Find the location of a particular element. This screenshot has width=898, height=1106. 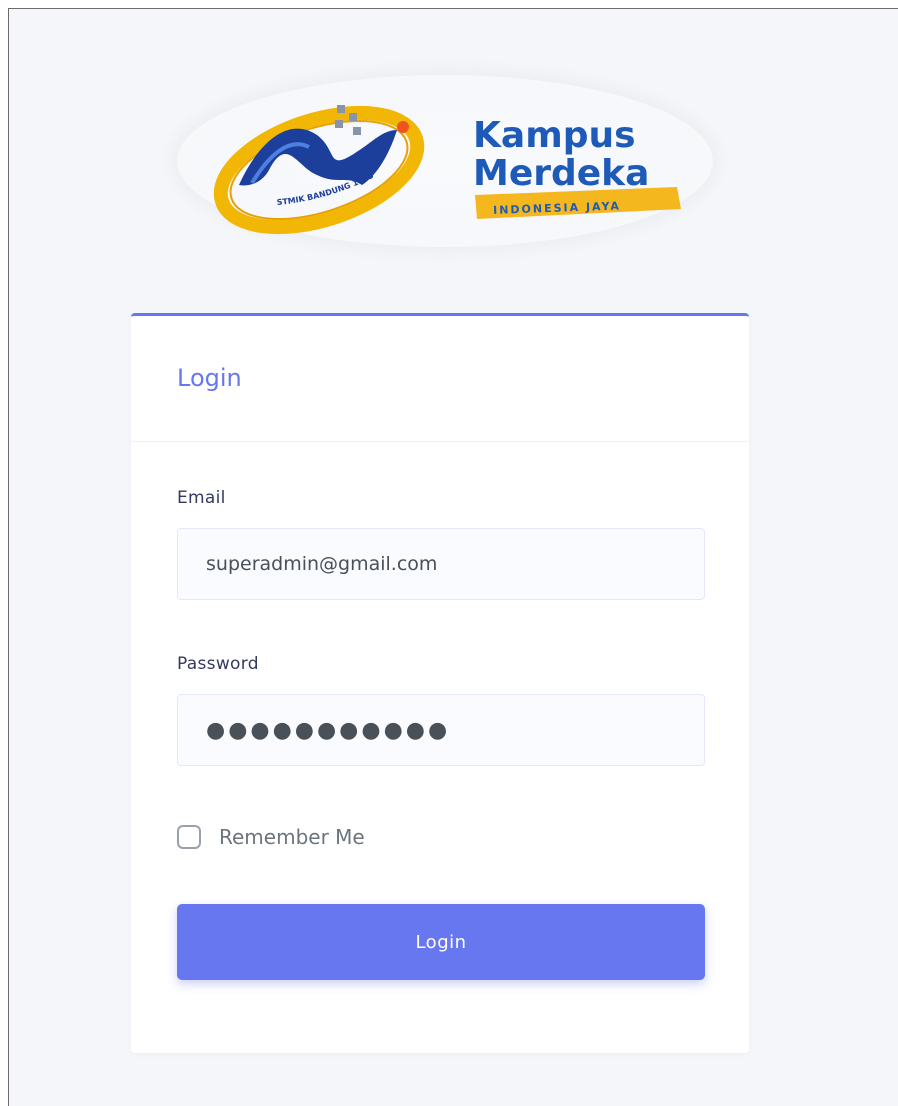

email-input is located at coordinates (441, 564).